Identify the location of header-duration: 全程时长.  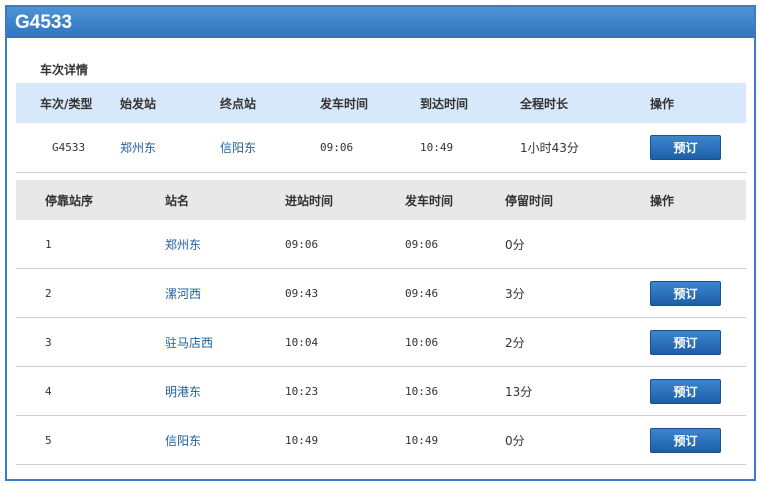
(544, 103).